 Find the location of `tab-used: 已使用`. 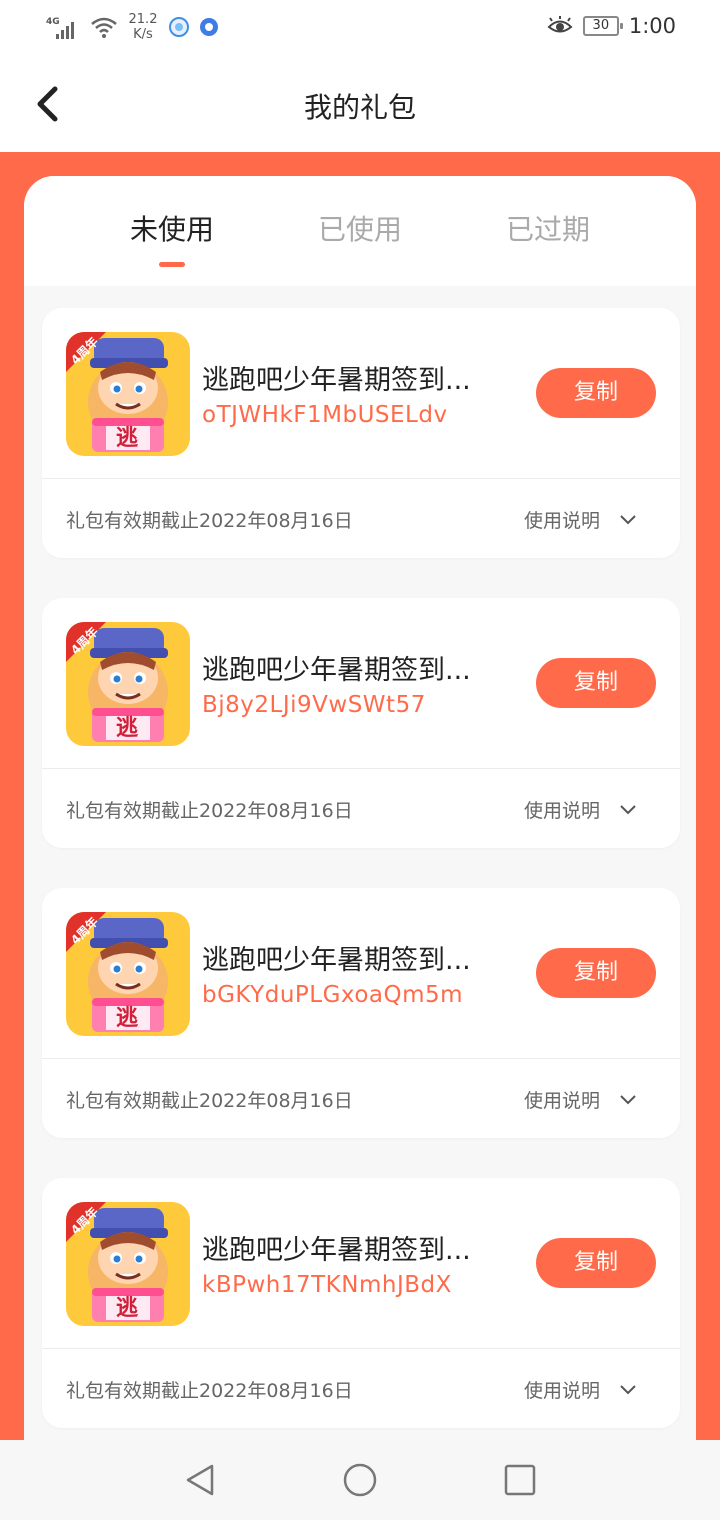

tab-used: 已使用 is located at coordinates (360, 247).